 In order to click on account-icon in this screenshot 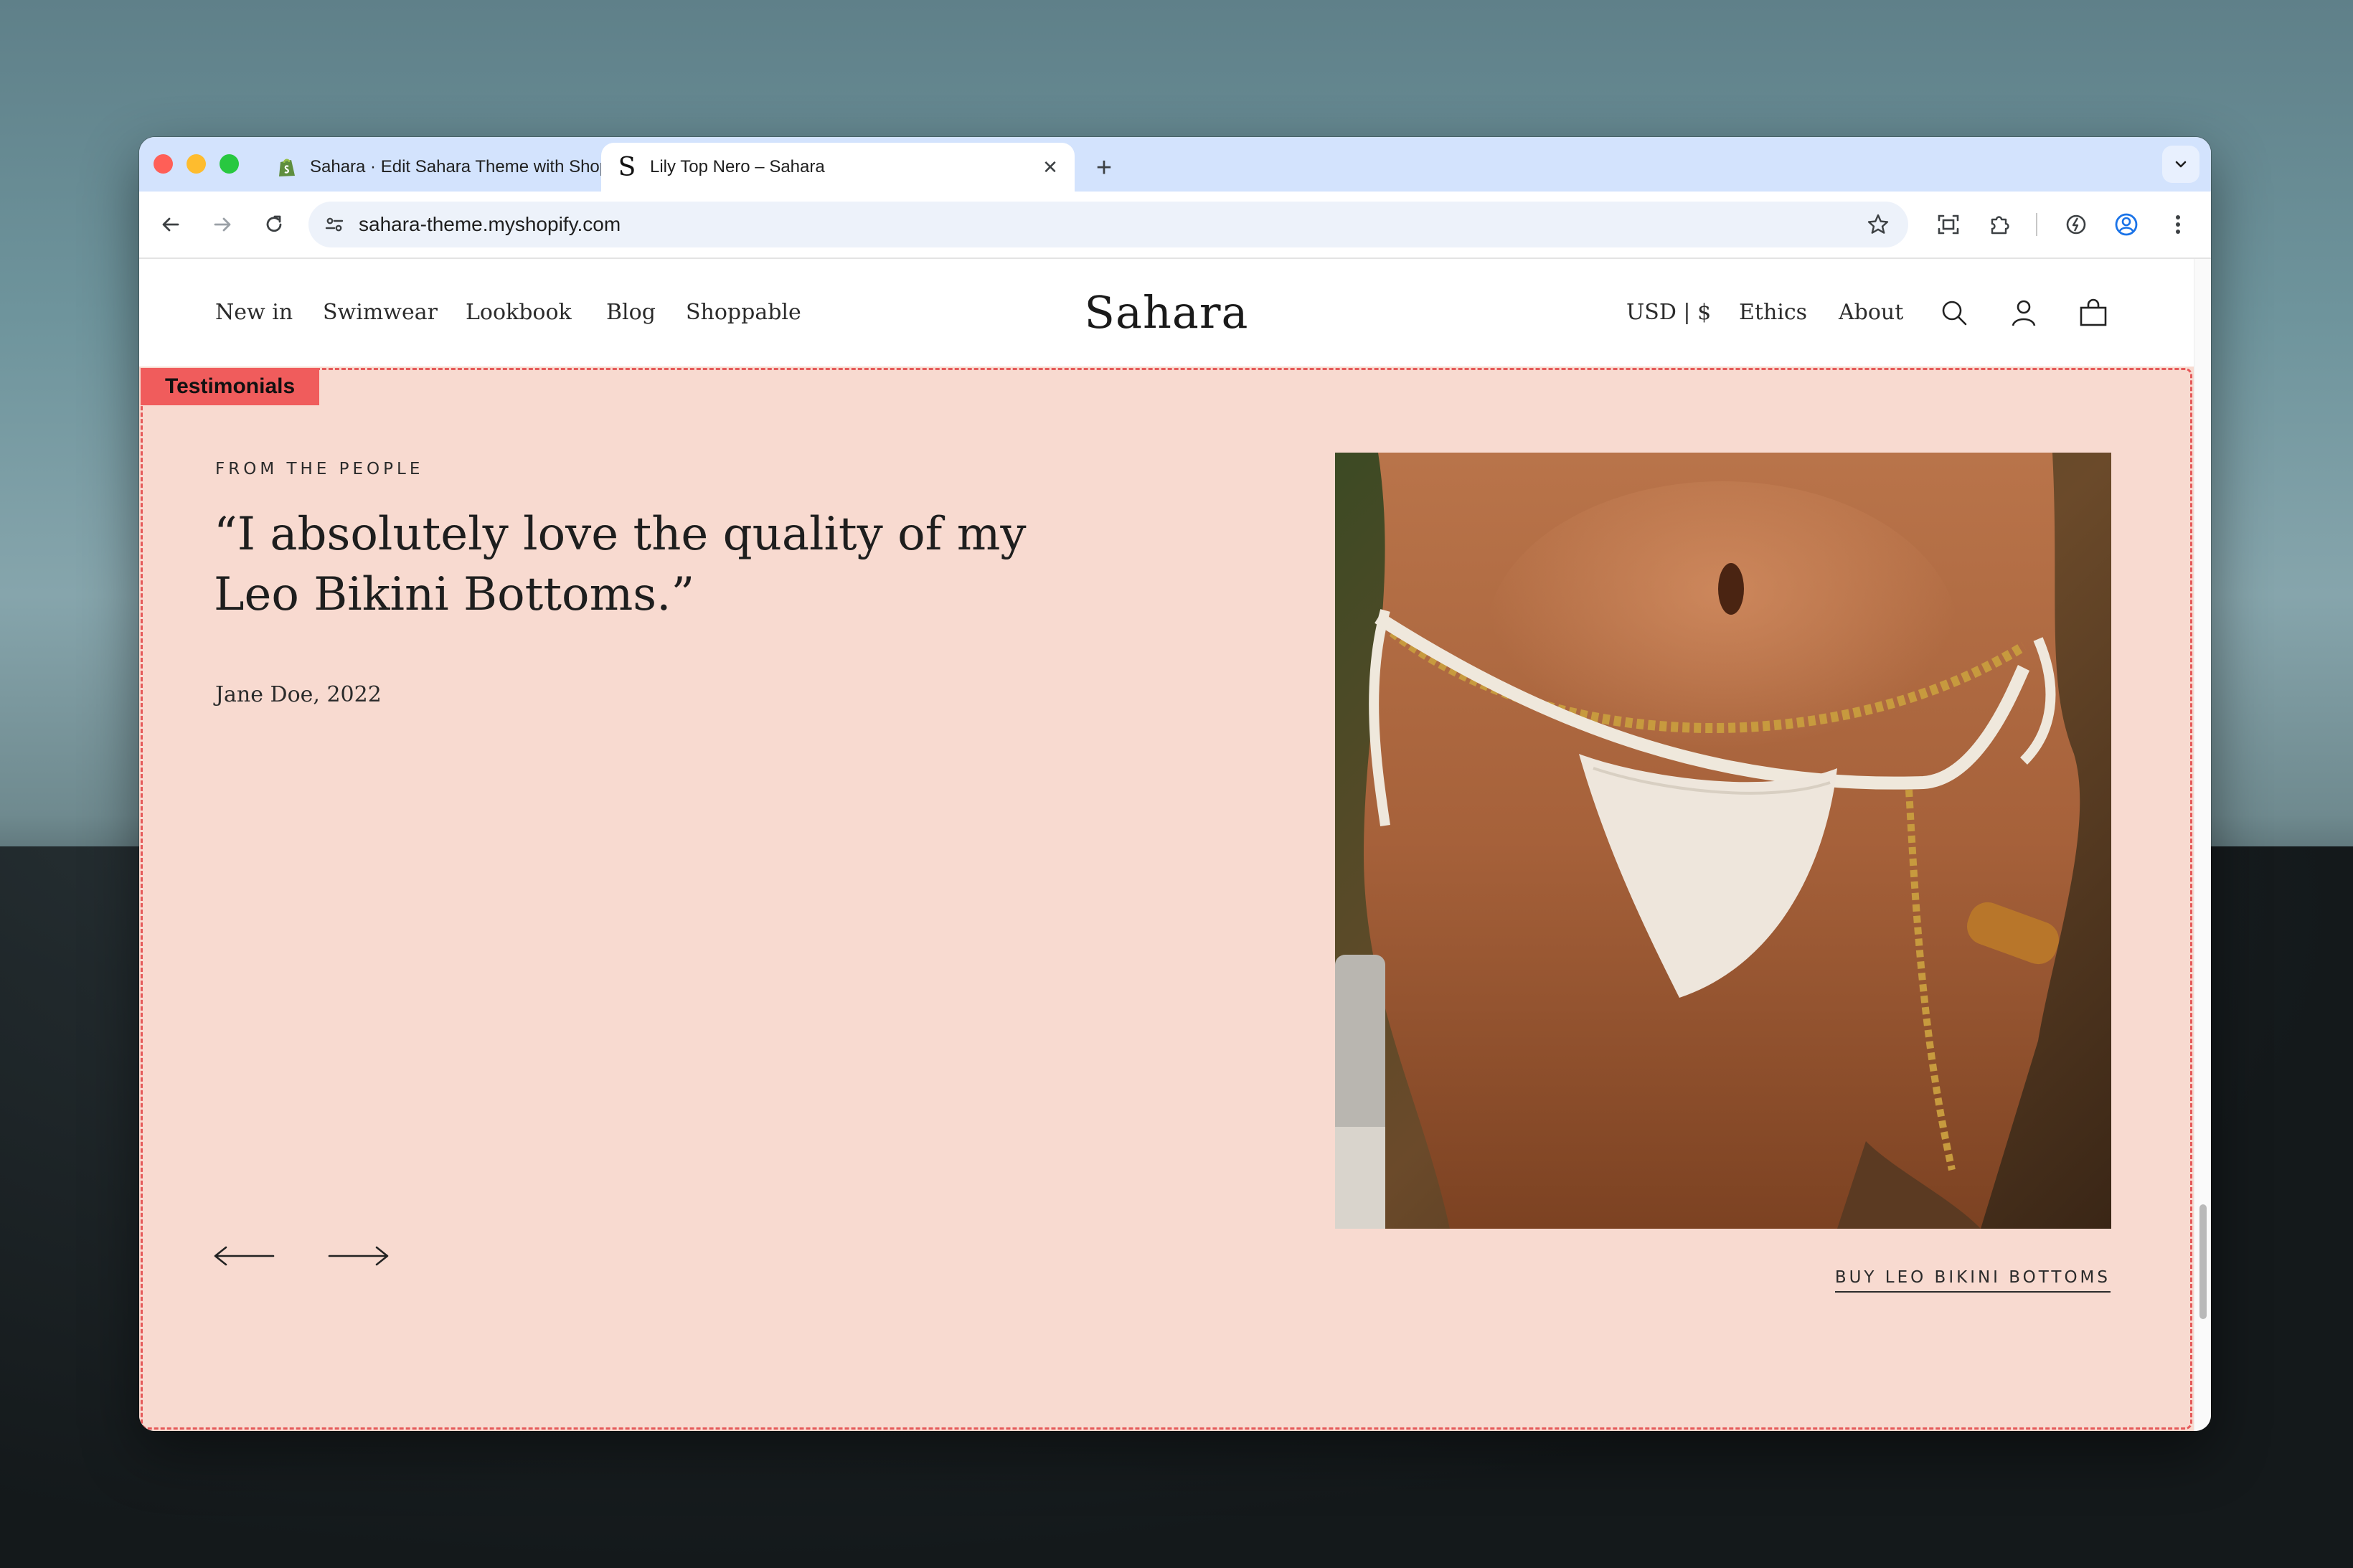, I will do `click(2024, 313)`.